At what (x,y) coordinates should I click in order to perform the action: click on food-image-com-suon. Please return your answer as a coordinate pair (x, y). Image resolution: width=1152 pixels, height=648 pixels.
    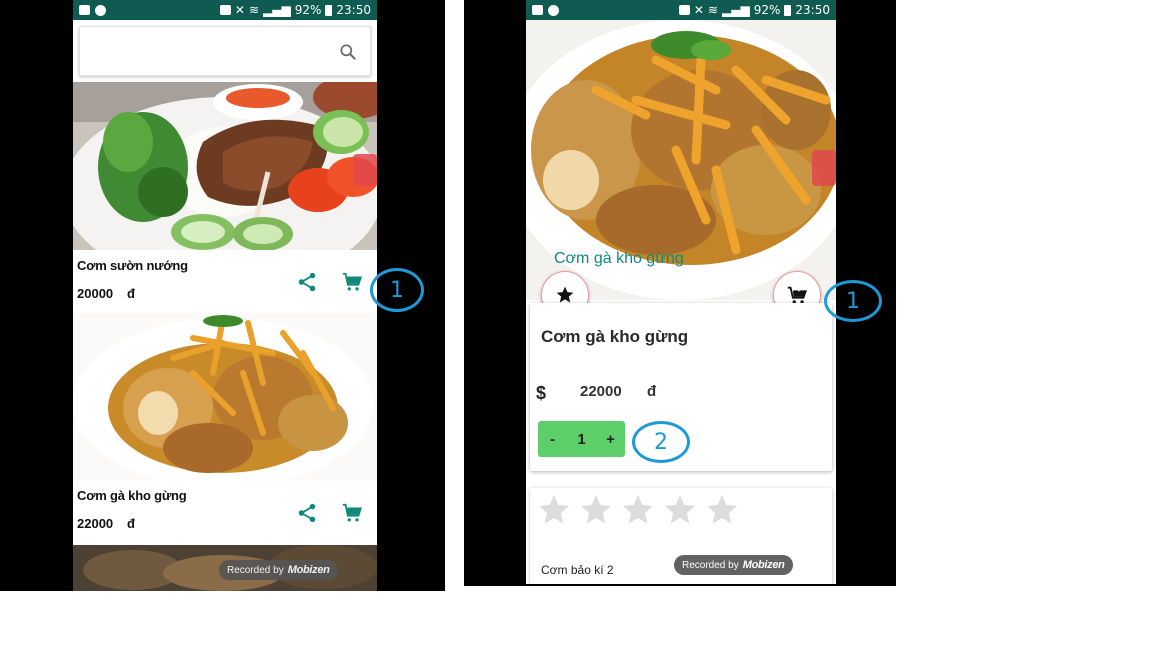
    Looking at the image, I should click on (225, 166).